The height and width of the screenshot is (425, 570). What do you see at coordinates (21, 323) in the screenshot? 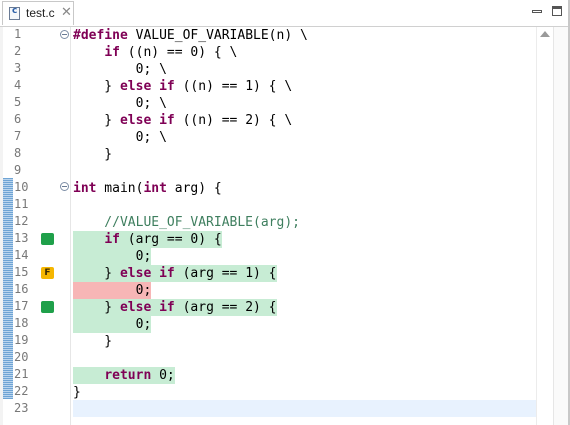
I see `line-number: 18` at bounding box center [21, 323].